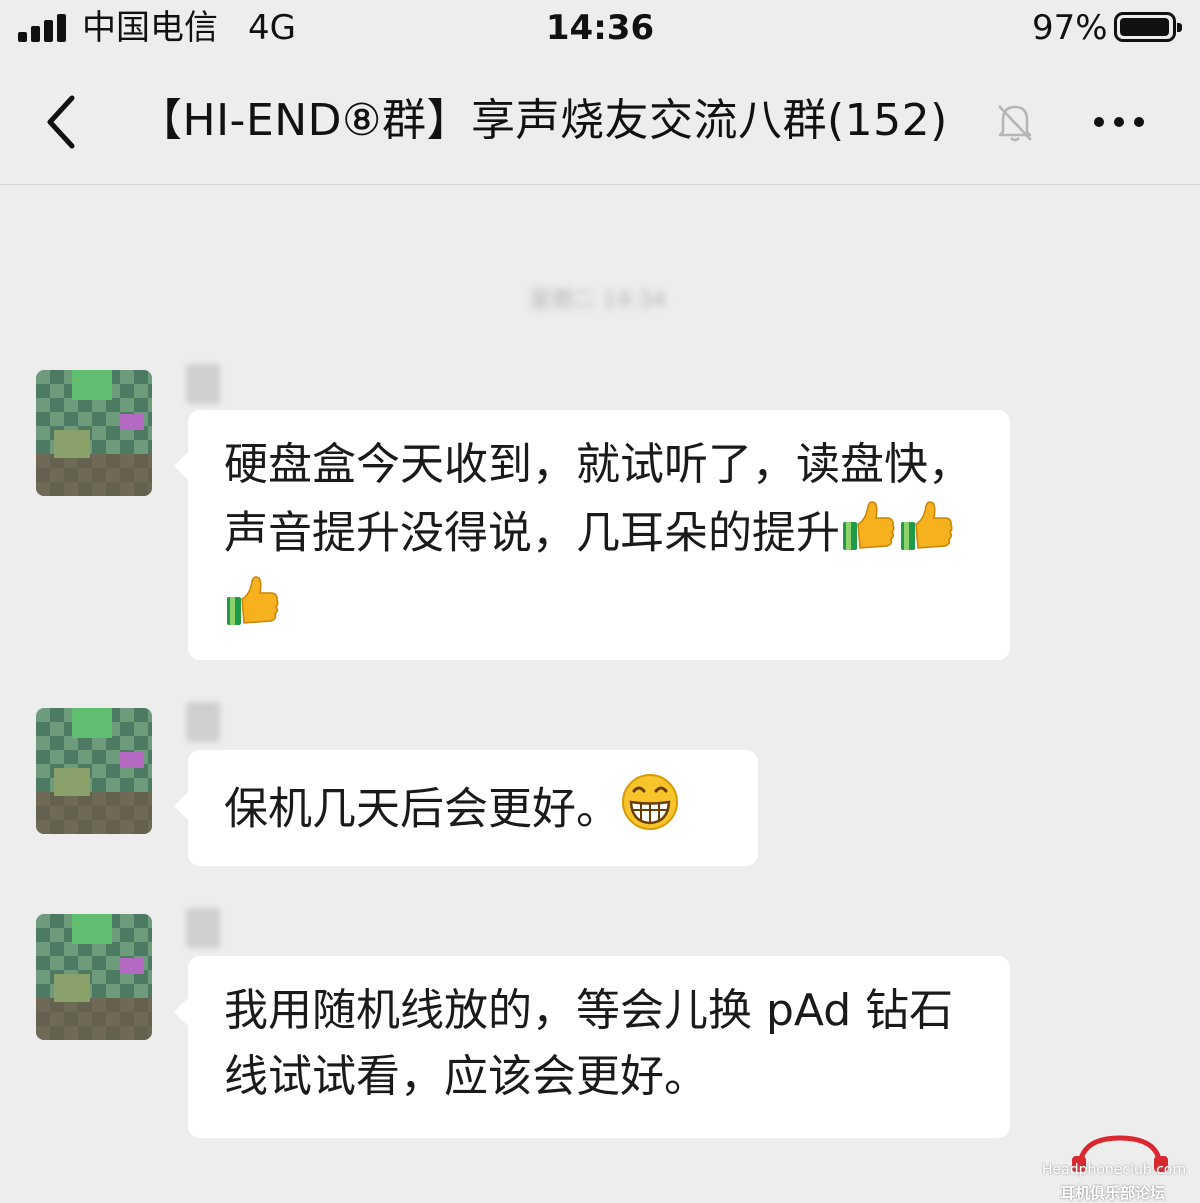 Image resolution: width=1200 pixels, height=1203 pixels. What do you see at coordinates (650, 811) in the screenshot?
I see `grin-emoji-icon` at bounding box center [650, 811].